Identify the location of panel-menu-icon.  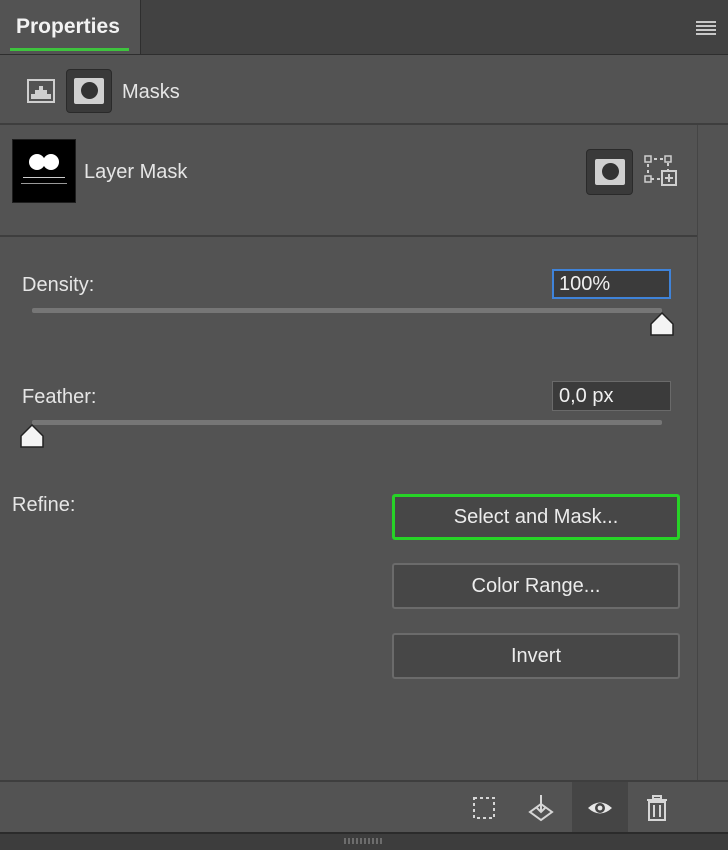
(706, 28).